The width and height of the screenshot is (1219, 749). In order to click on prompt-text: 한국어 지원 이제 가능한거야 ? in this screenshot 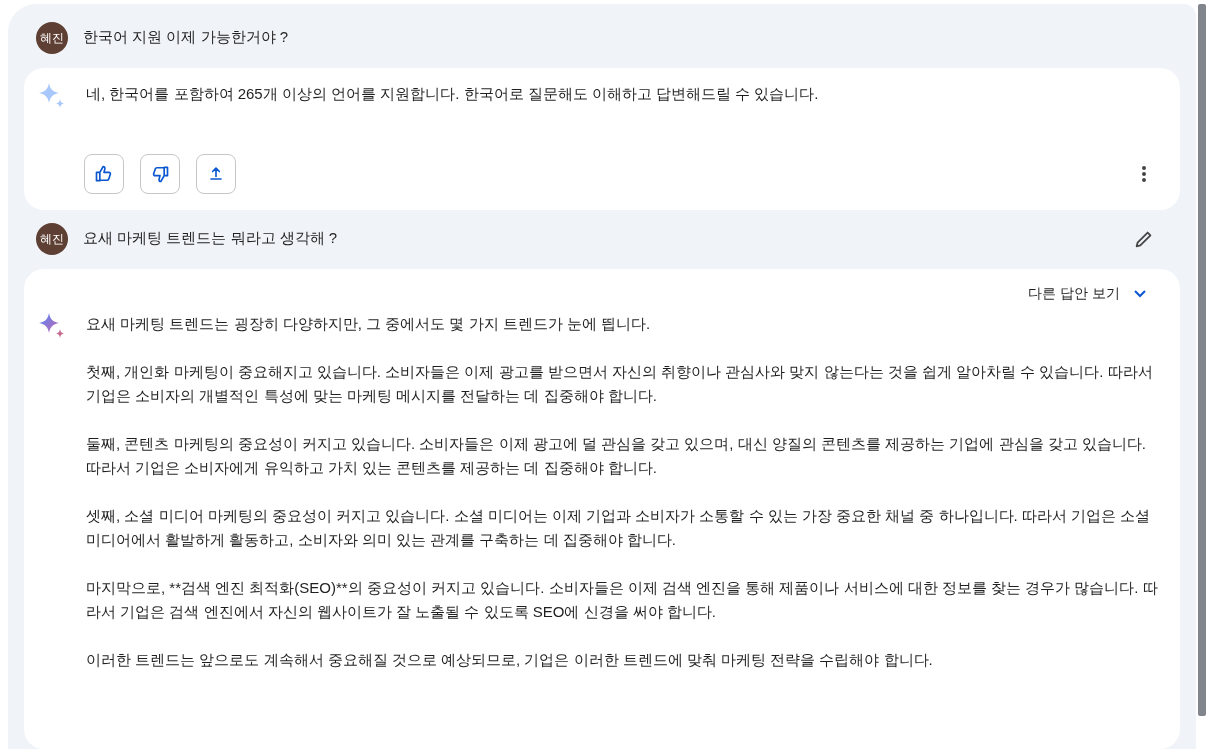, I will do `click(186, 37)`.